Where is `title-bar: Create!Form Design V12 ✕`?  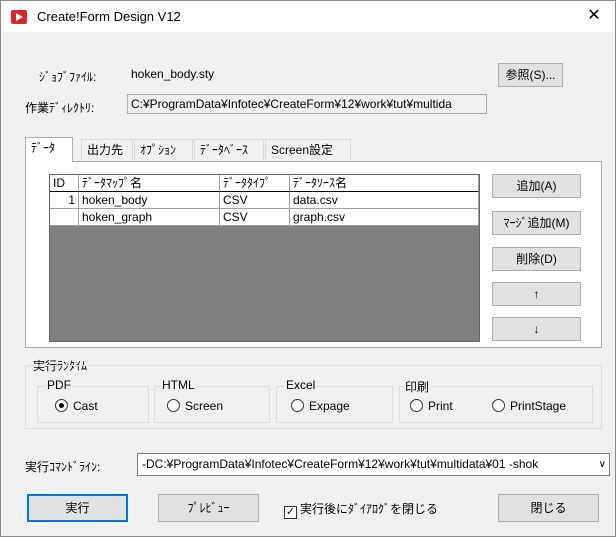
title-bar: Create!Form Design V12 ✕ is located at coordinates (308, 16).